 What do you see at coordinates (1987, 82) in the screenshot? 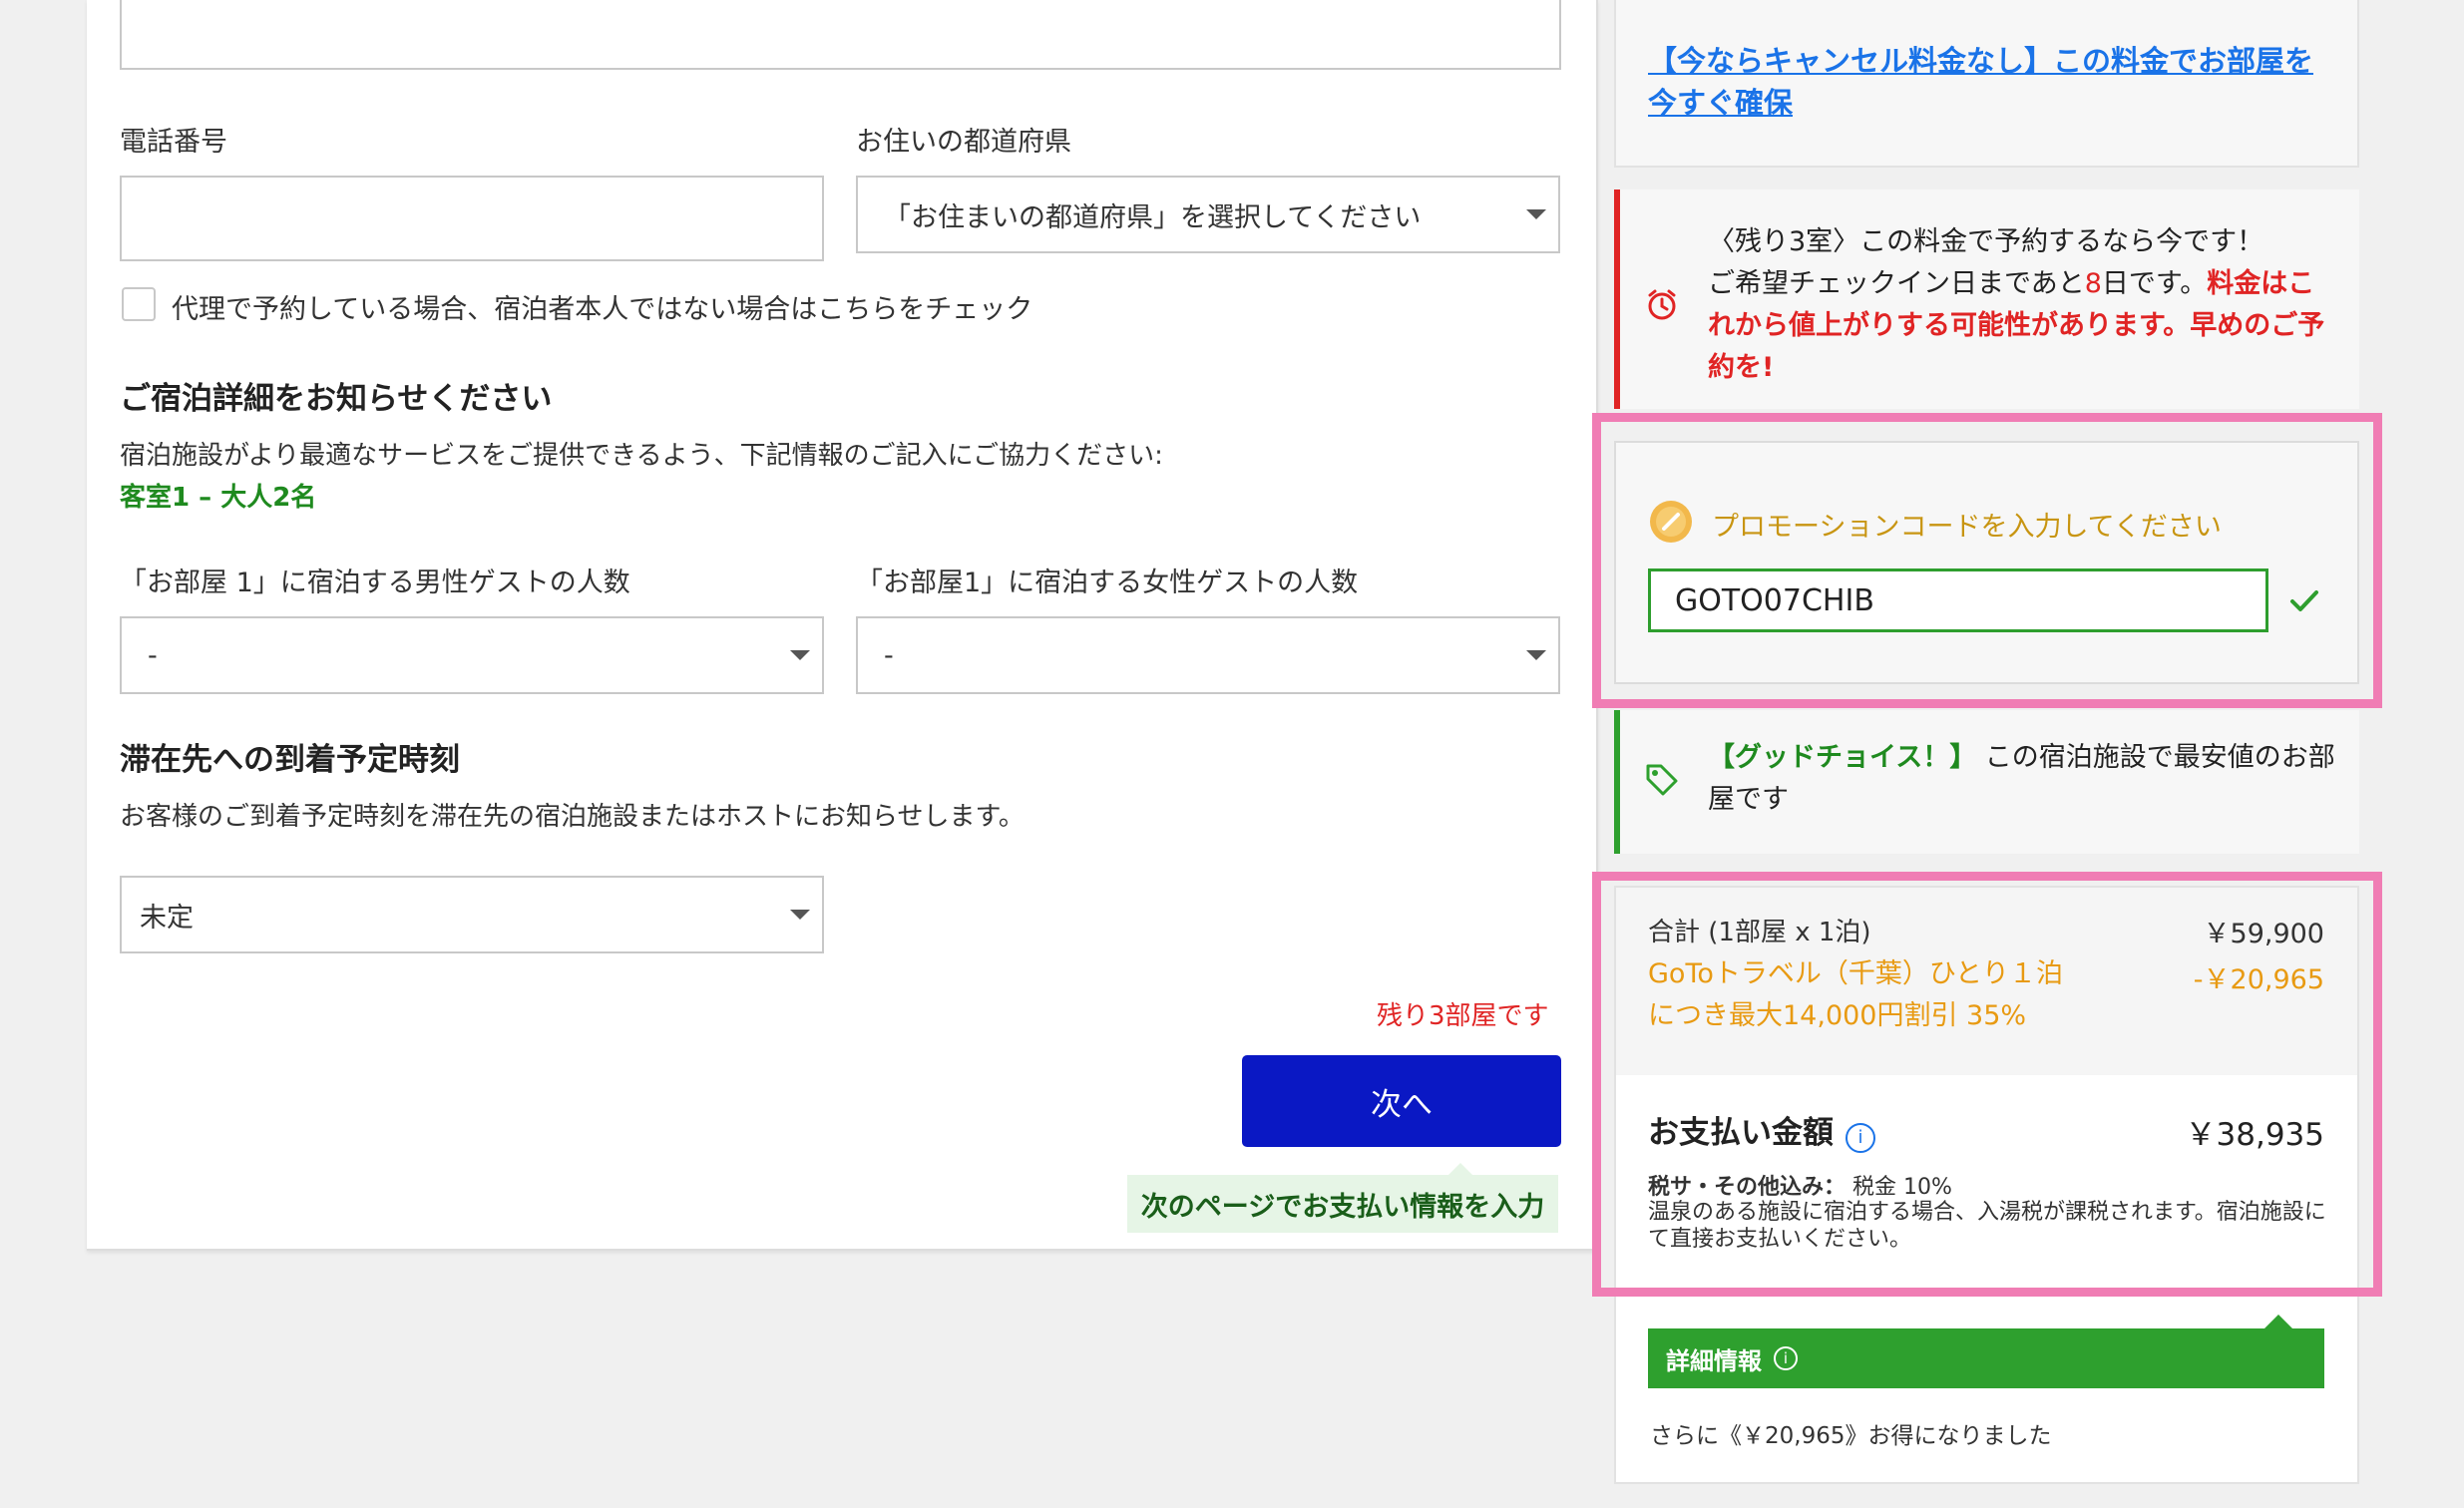
I see `free-cancellation-link: 【今ならキャンセル料金なし】この料金でお部屋を今すぐ確保` at bounding box center [1987, 82].